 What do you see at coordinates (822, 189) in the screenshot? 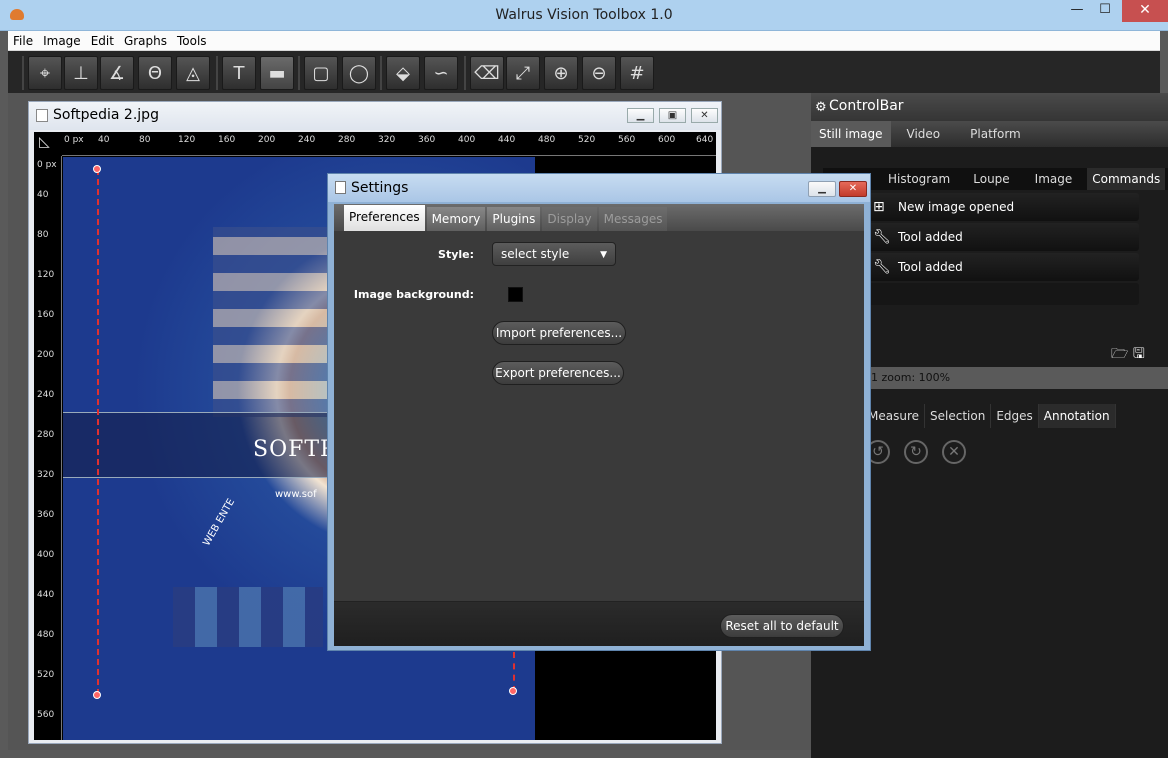
I see `settings-minimize-button: ▁` at bounding box center [822, 189].